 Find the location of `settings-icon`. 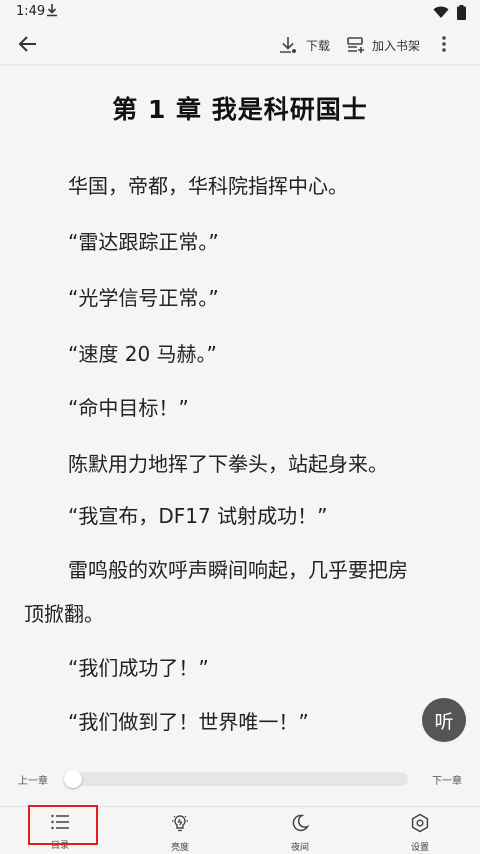

settings-icon is located at coordinates (420, 825).